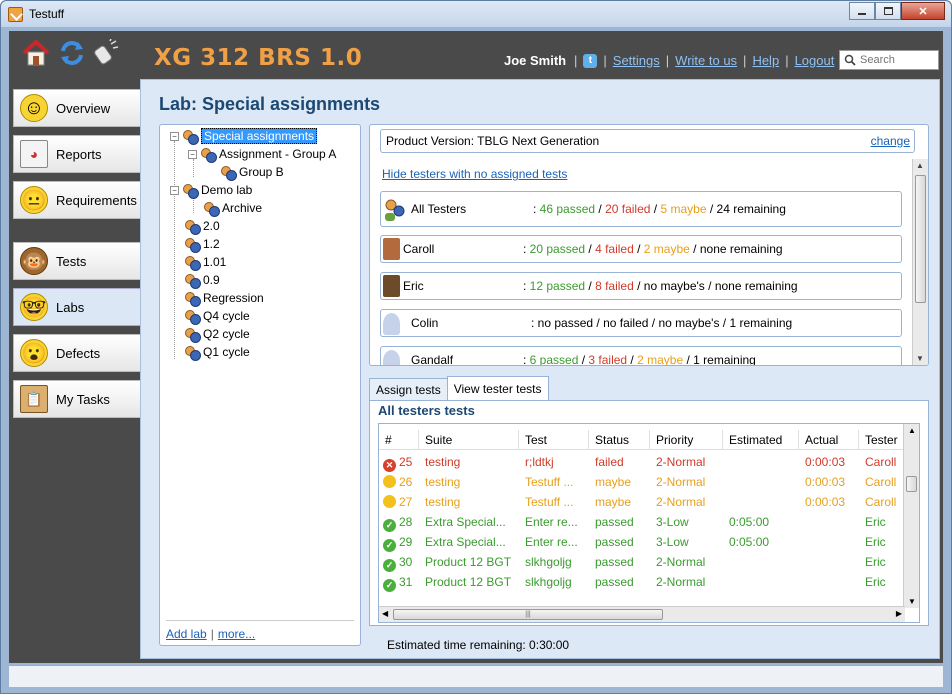 The height and width of the screenshot is (694, 952). I want to click on column-header: Suite, so click(469, 440).